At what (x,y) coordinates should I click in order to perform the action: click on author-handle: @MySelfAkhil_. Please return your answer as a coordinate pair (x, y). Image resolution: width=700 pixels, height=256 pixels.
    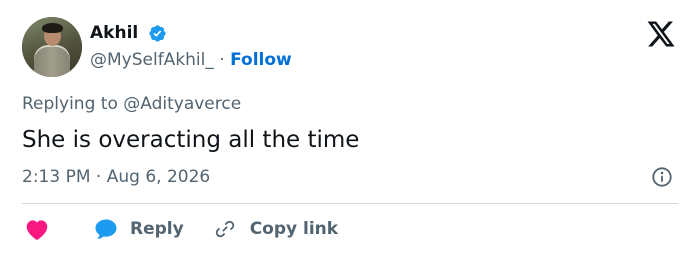
    Looking at the image, I should click on (152, 60).